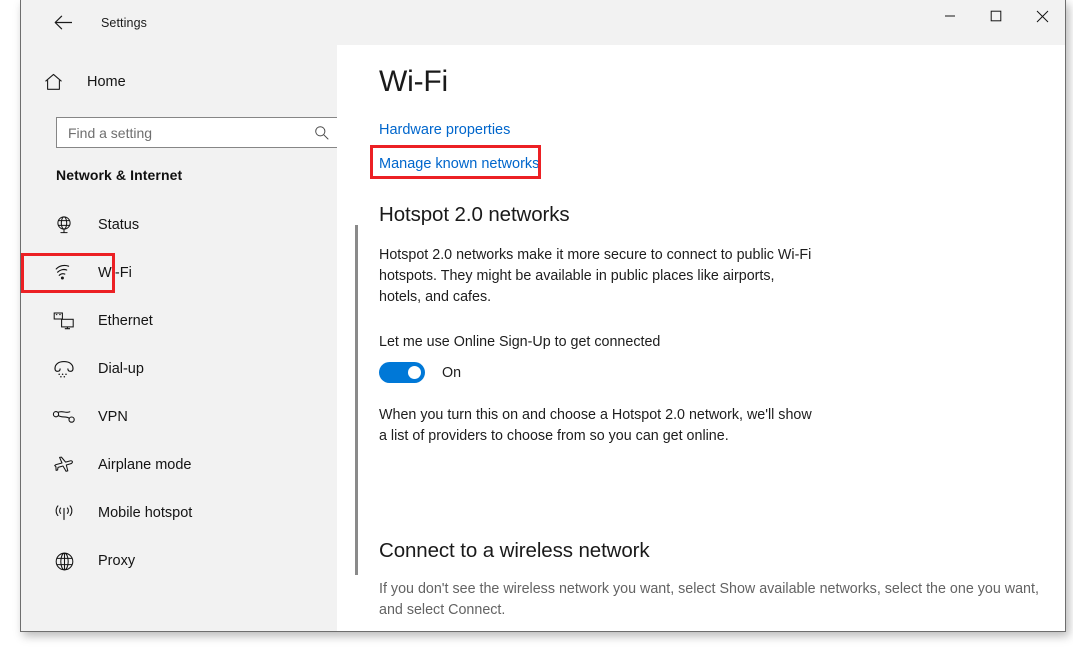 The width and height of the screenshot is (1073, 648). What do you see at coordinates (722, 130) in the screenshot?
I see `hardware-properties-link-row: Hardware properties` at bounding box center [722, 130].